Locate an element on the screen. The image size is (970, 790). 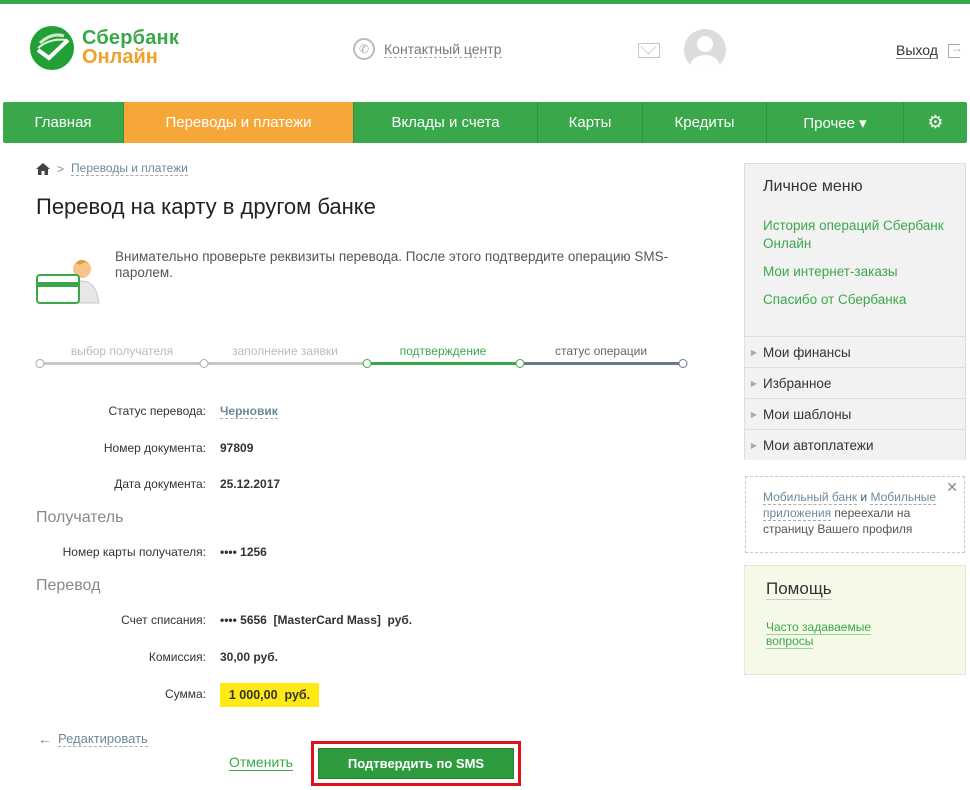
logout-icon is located at coordinates (955, 49).